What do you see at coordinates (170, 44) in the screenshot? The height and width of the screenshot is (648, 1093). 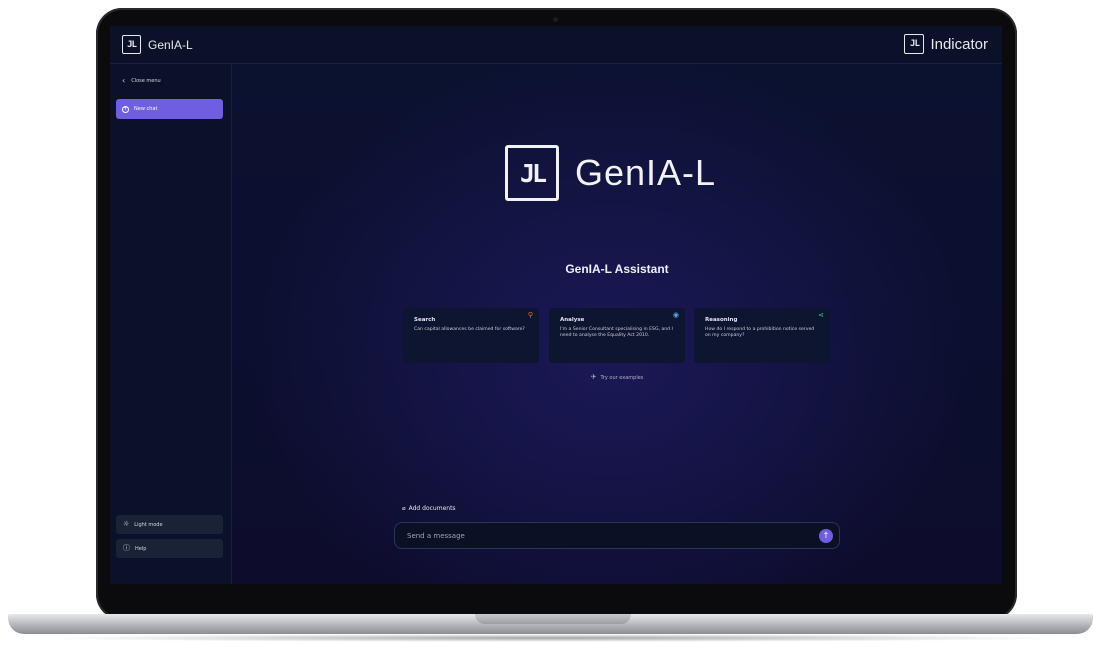 I see `brand-name: GenIA-L` at bounding box center [170, 44].